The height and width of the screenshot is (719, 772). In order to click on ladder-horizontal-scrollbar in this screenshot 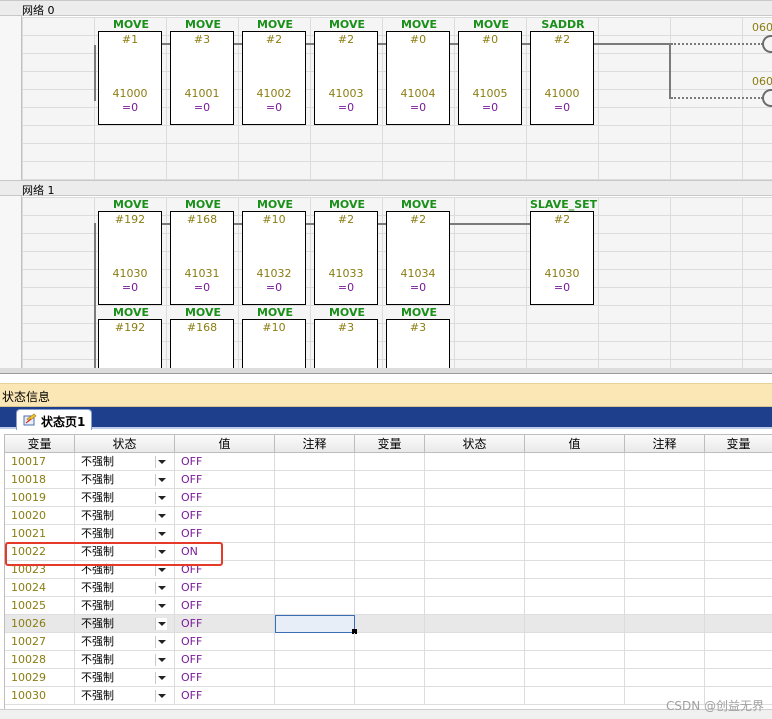, I will do `click(386, 370)`.